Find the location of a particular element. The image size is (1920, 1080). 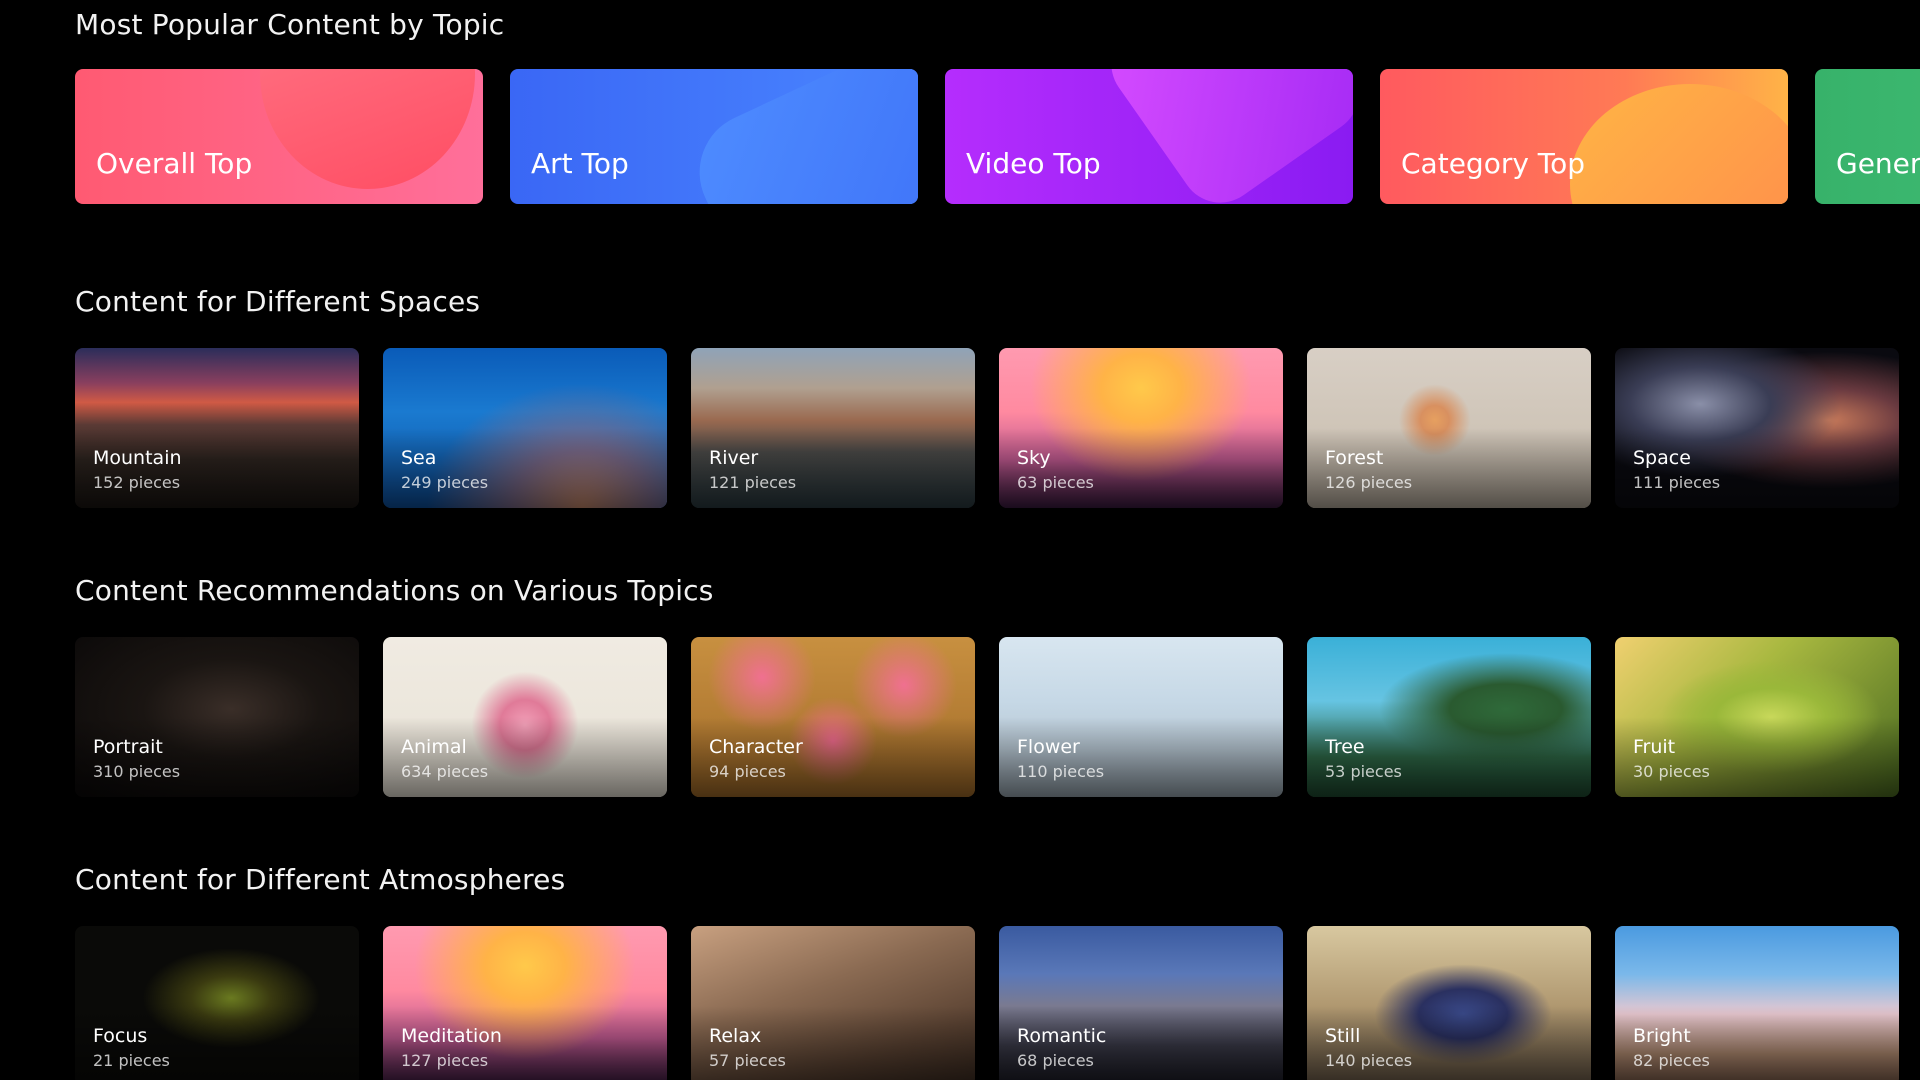

topic-card-overall-top: Overall Top is located at coordinates (279, 136).